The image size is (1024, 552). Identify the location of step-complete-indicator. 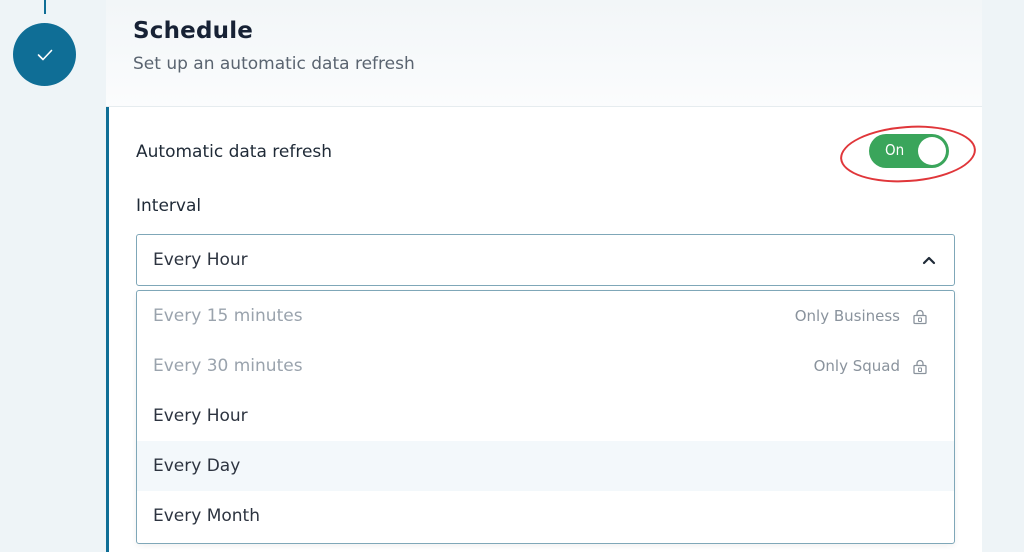
(44, 54).